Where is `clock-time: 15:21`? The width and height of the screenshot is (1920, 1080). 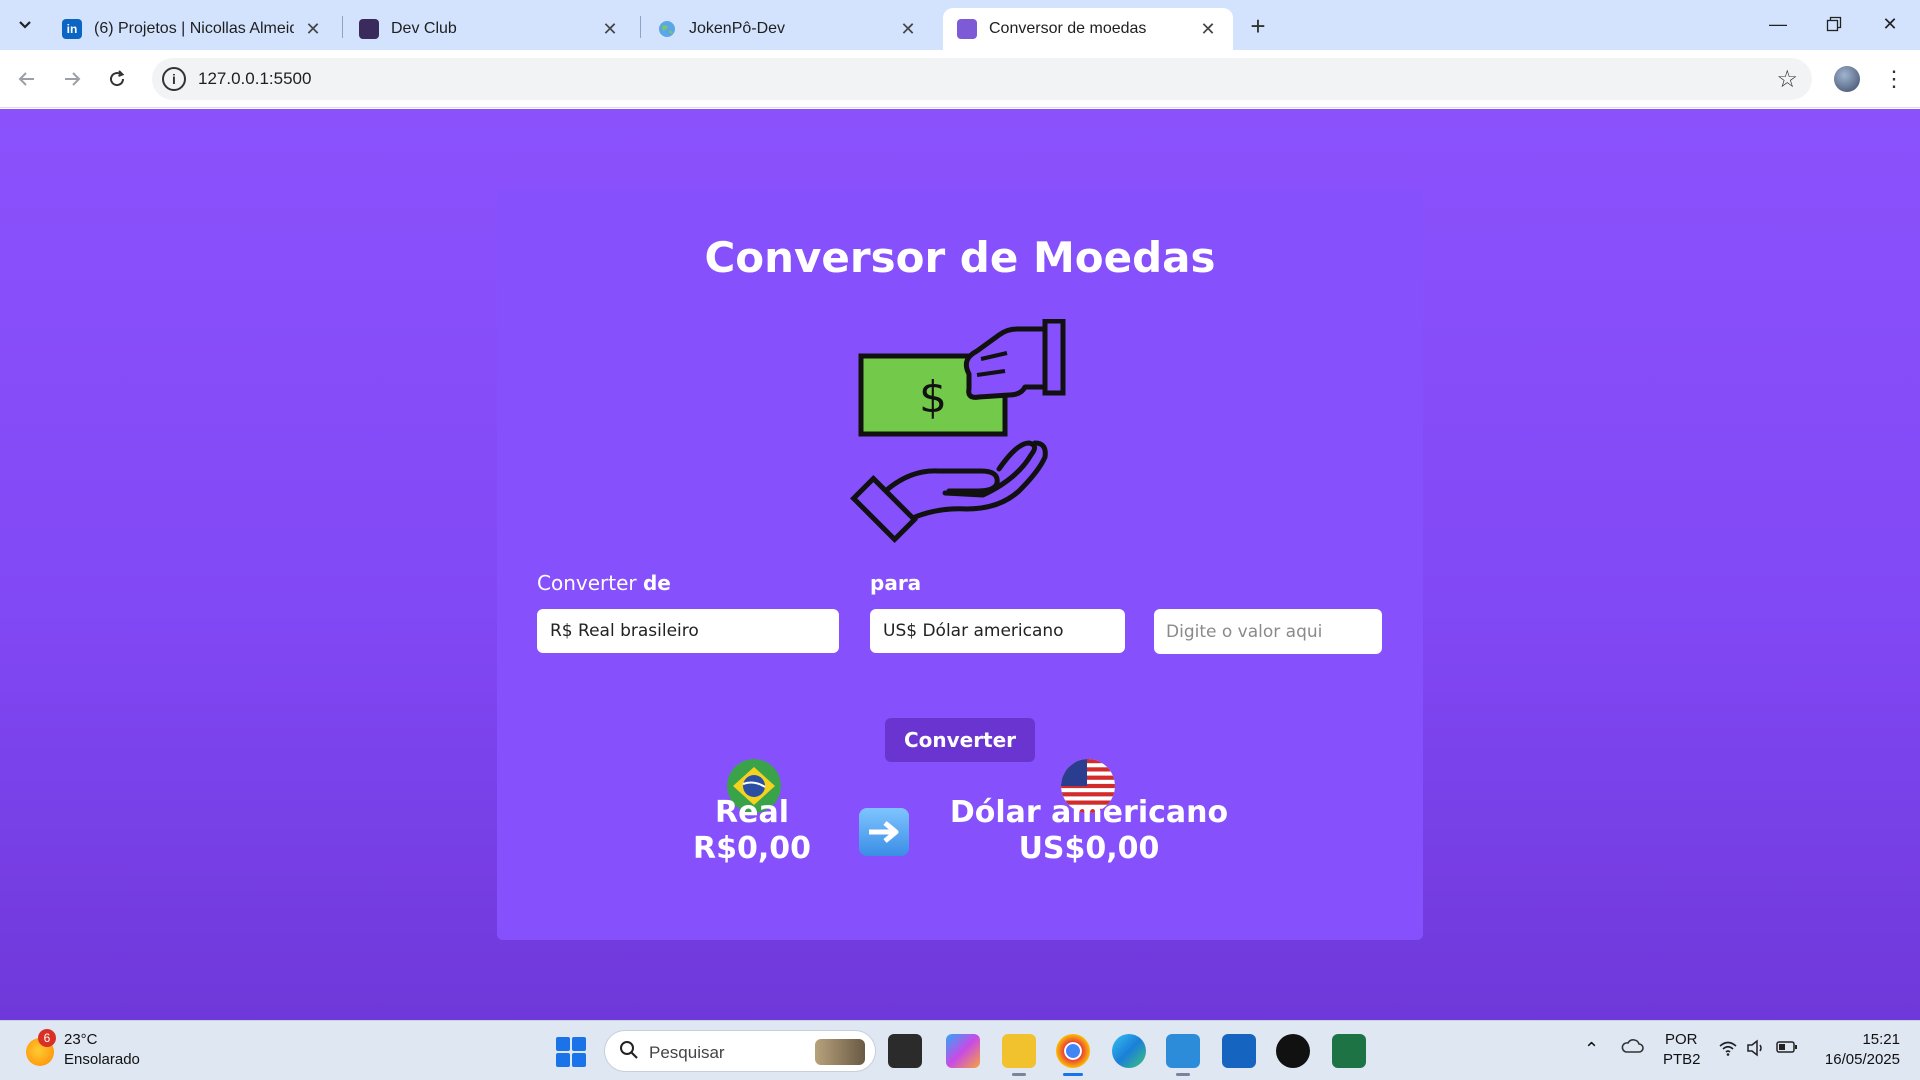 clock-time: 15:21 is located at coordinates (1870, 1039).